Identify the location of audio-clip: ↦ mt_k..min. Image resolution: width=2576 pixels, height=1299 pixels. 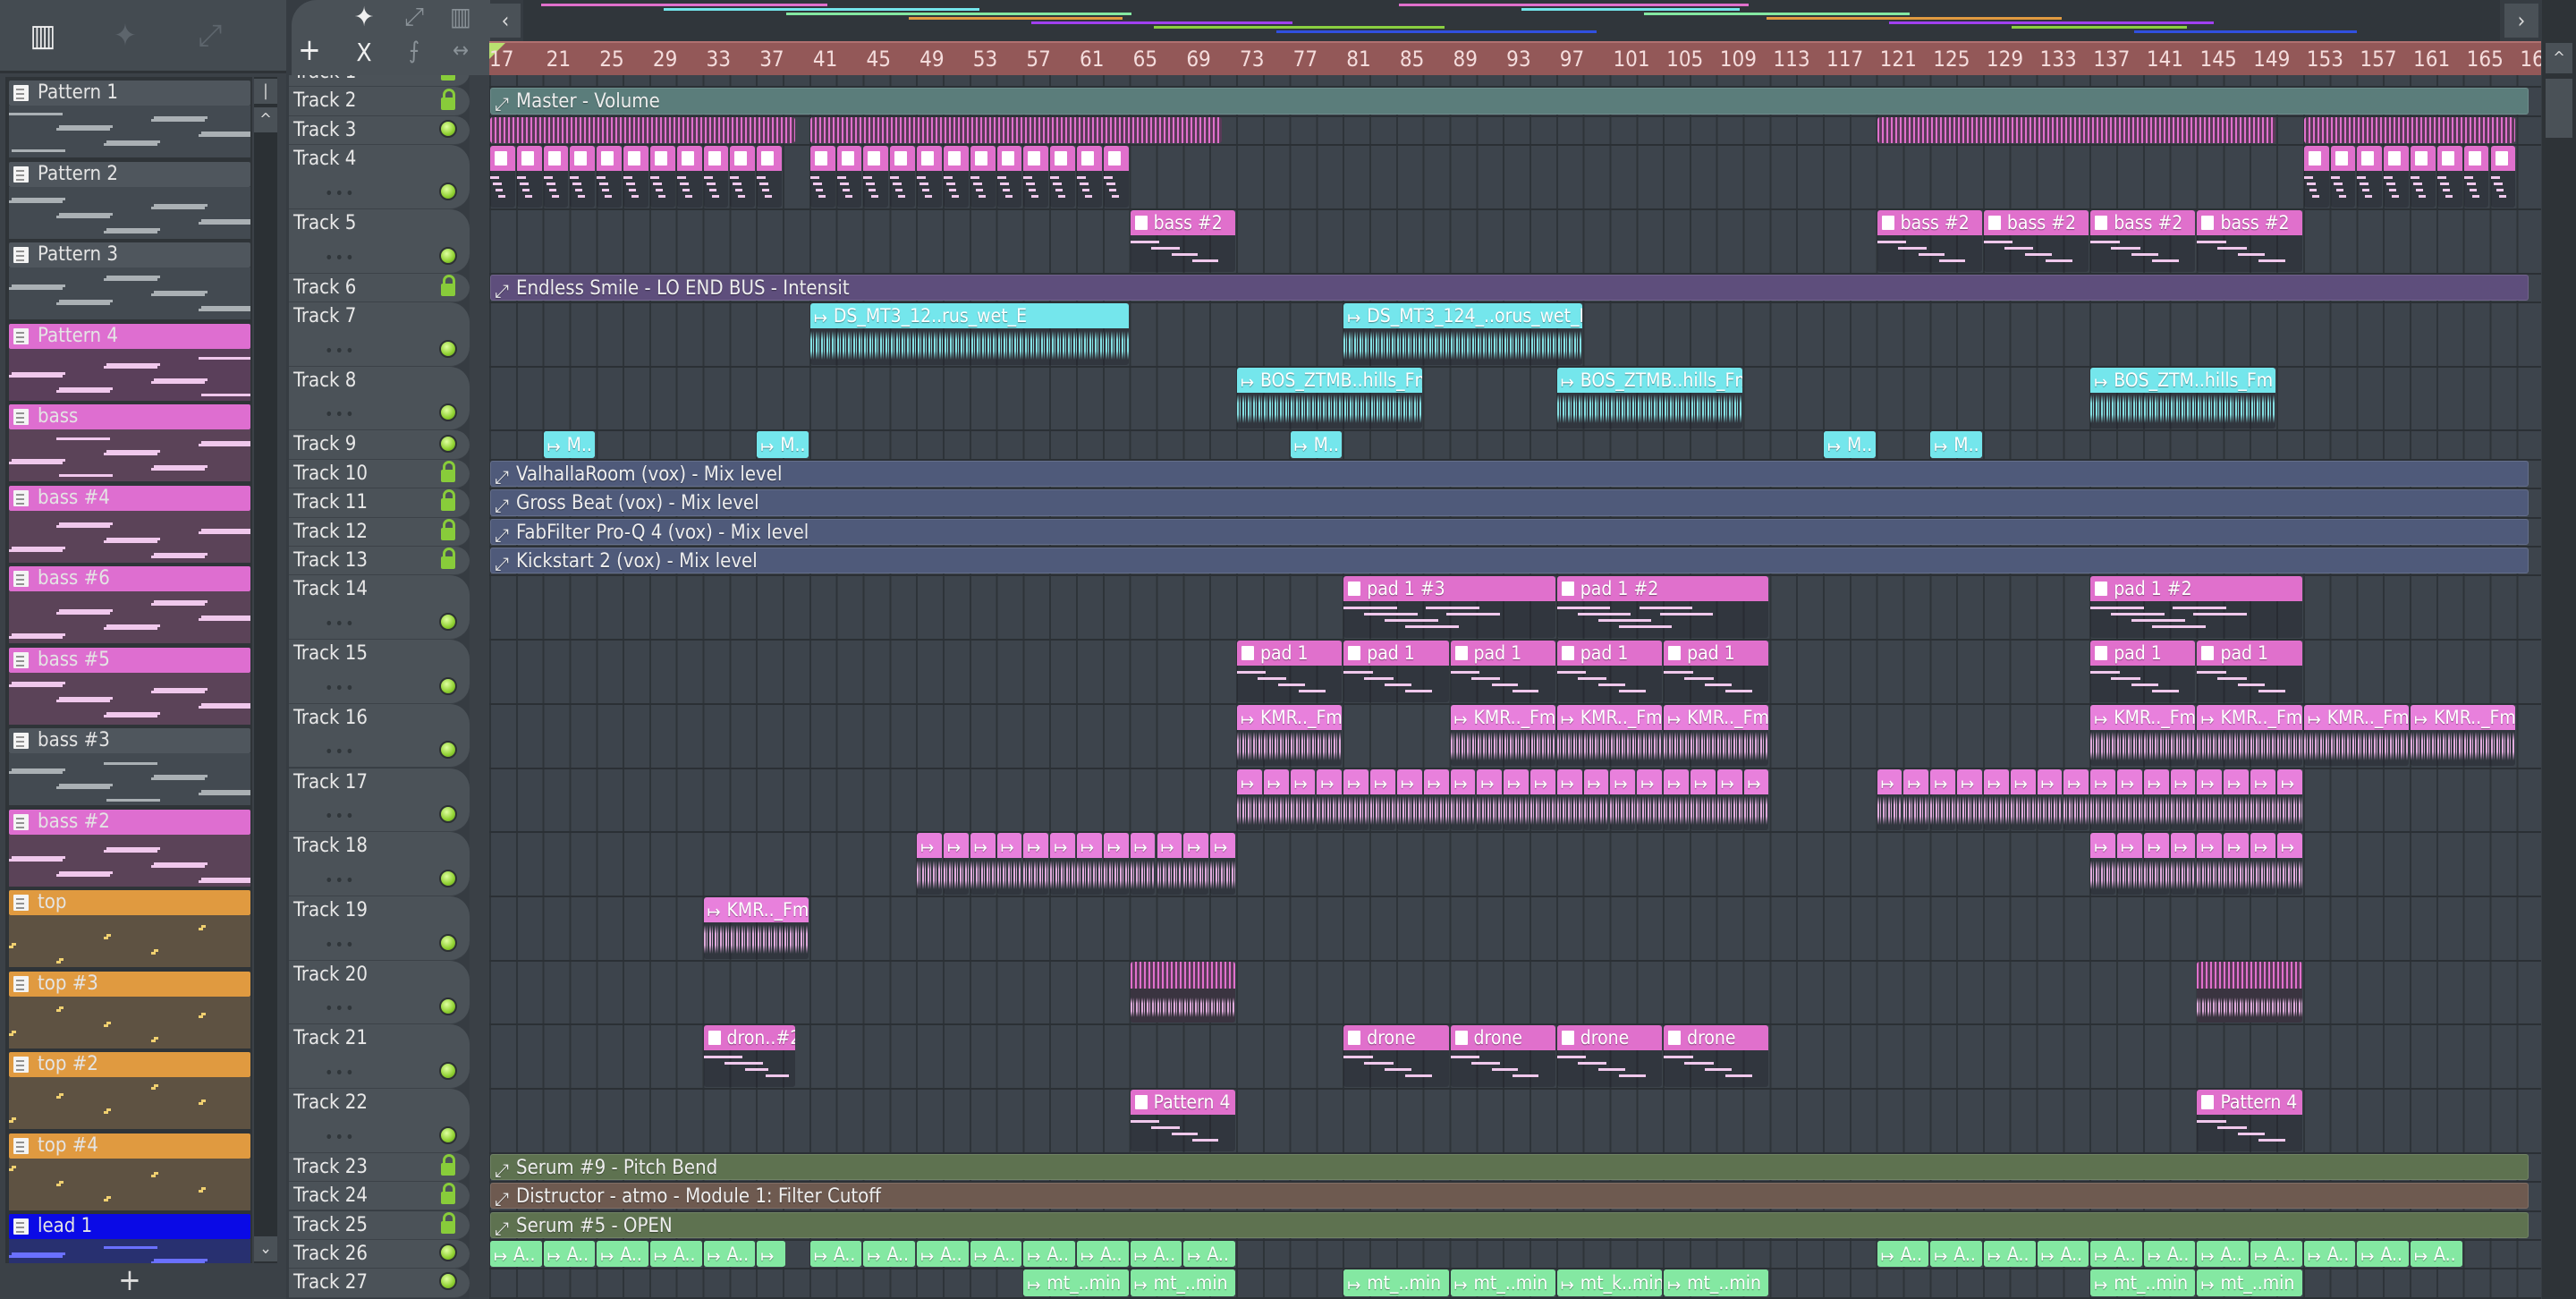
(1609, 1282).